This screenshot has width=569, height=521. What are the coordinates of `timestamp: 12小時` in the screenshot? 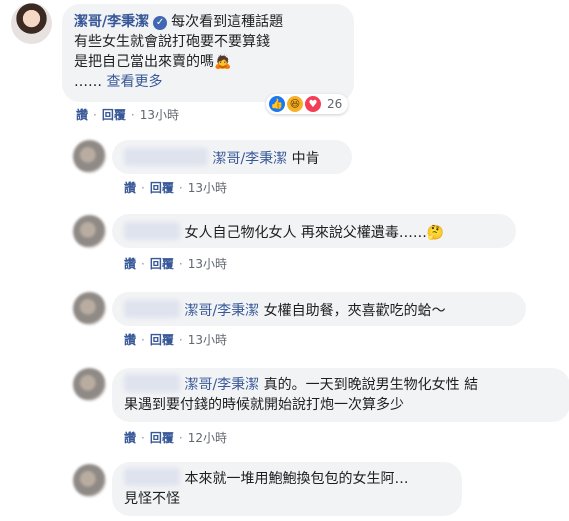 It's located at (207, 438).